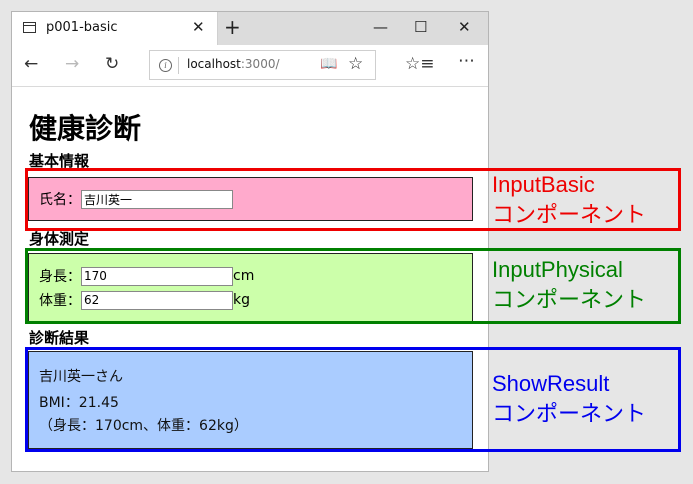 The width and height of the screenshot is (693, 484). What do you see at coordinates (250, 28) in the screenshot?
I see `tab-bar: p001-basic ✕ + — ☐ ✕` at bounding box center [250, 28].